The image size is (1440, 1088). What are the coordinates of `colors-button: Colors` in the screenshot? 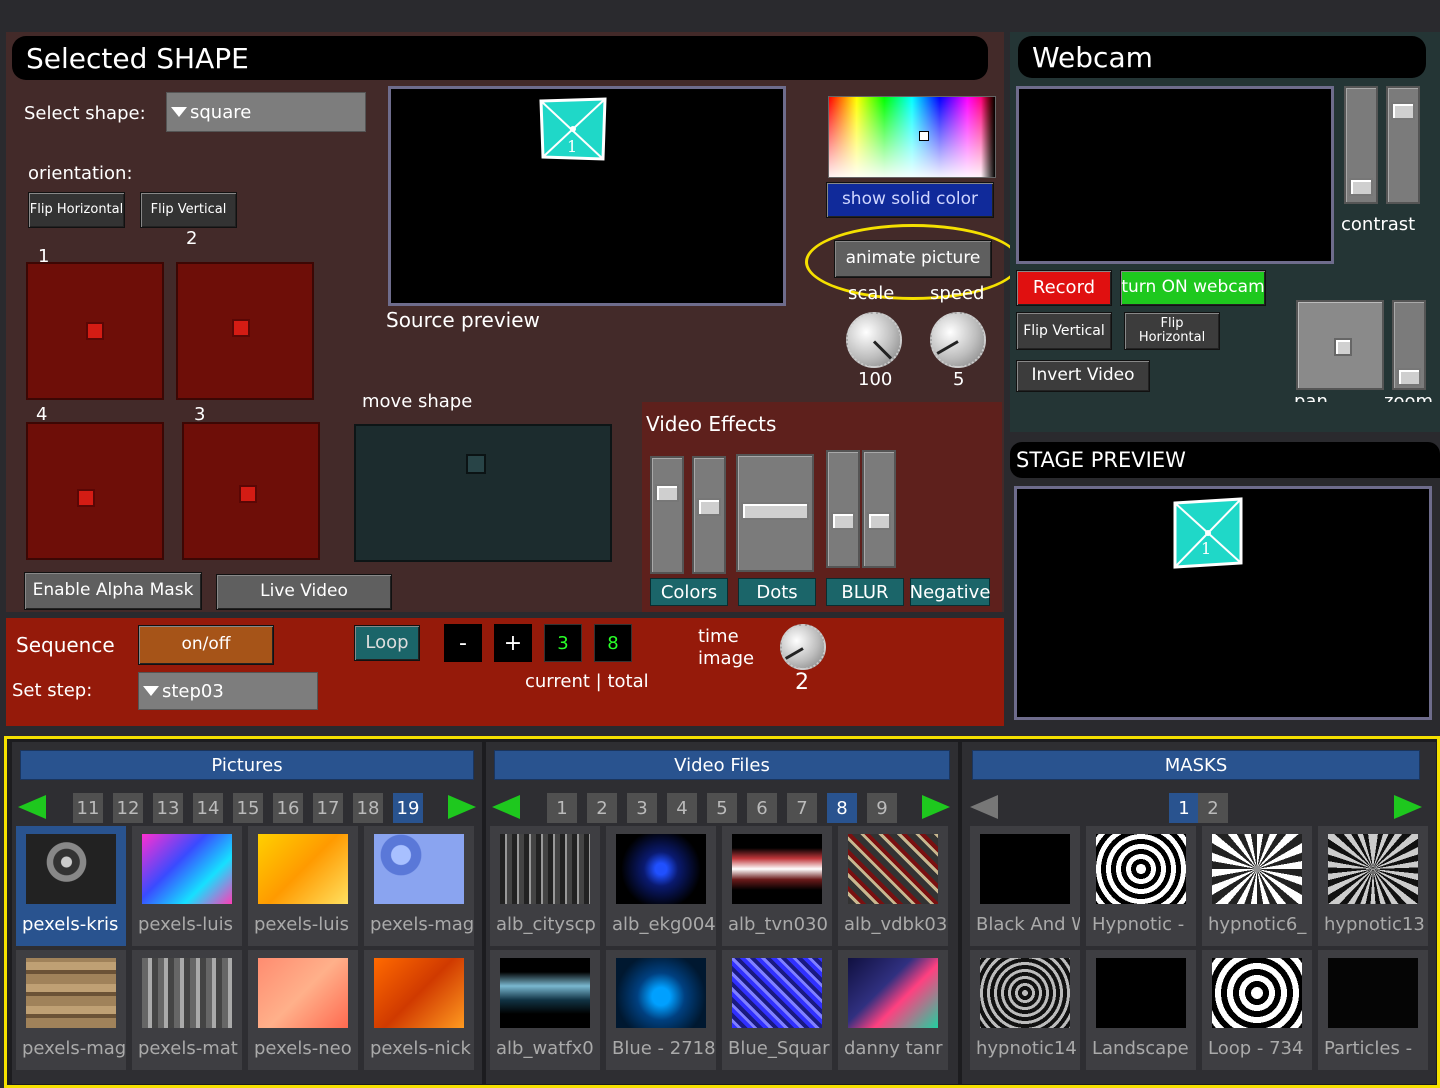 It's located at (689, 592).